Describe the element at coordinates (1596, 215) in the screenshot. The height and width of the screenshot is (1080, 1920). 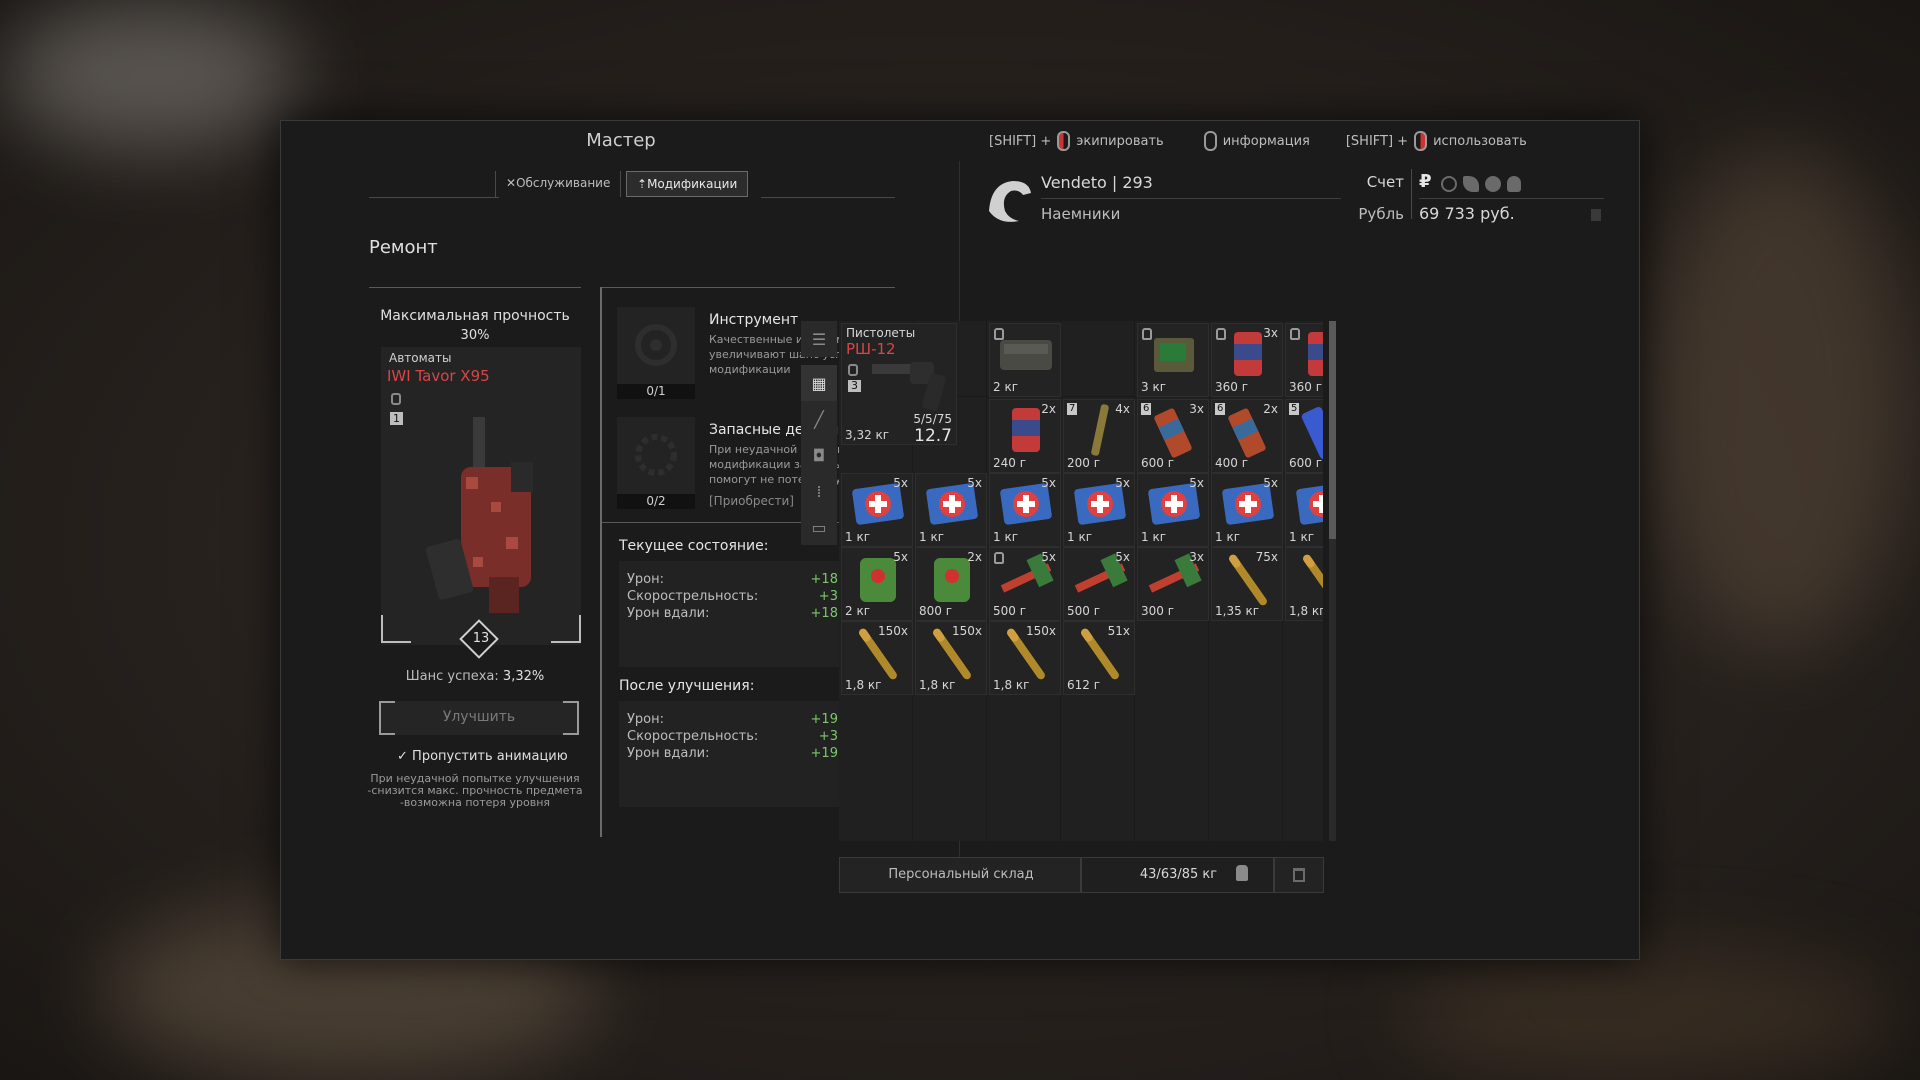
I see `help-icon` at that location.